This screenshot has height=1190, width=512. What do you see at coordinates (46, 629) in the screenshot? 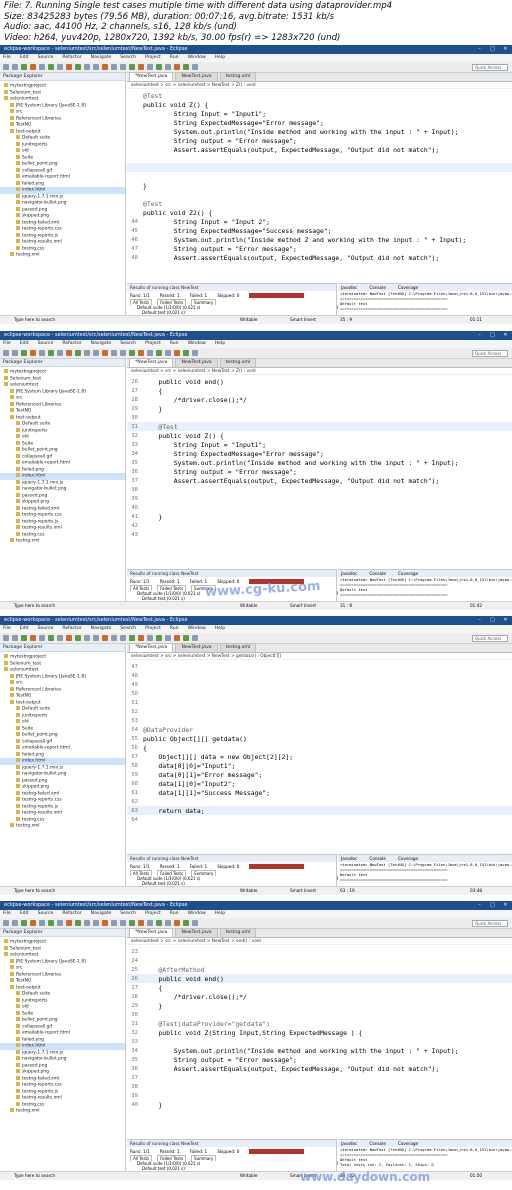
I see `menu-item: Source` at bounding box center [46, 629].